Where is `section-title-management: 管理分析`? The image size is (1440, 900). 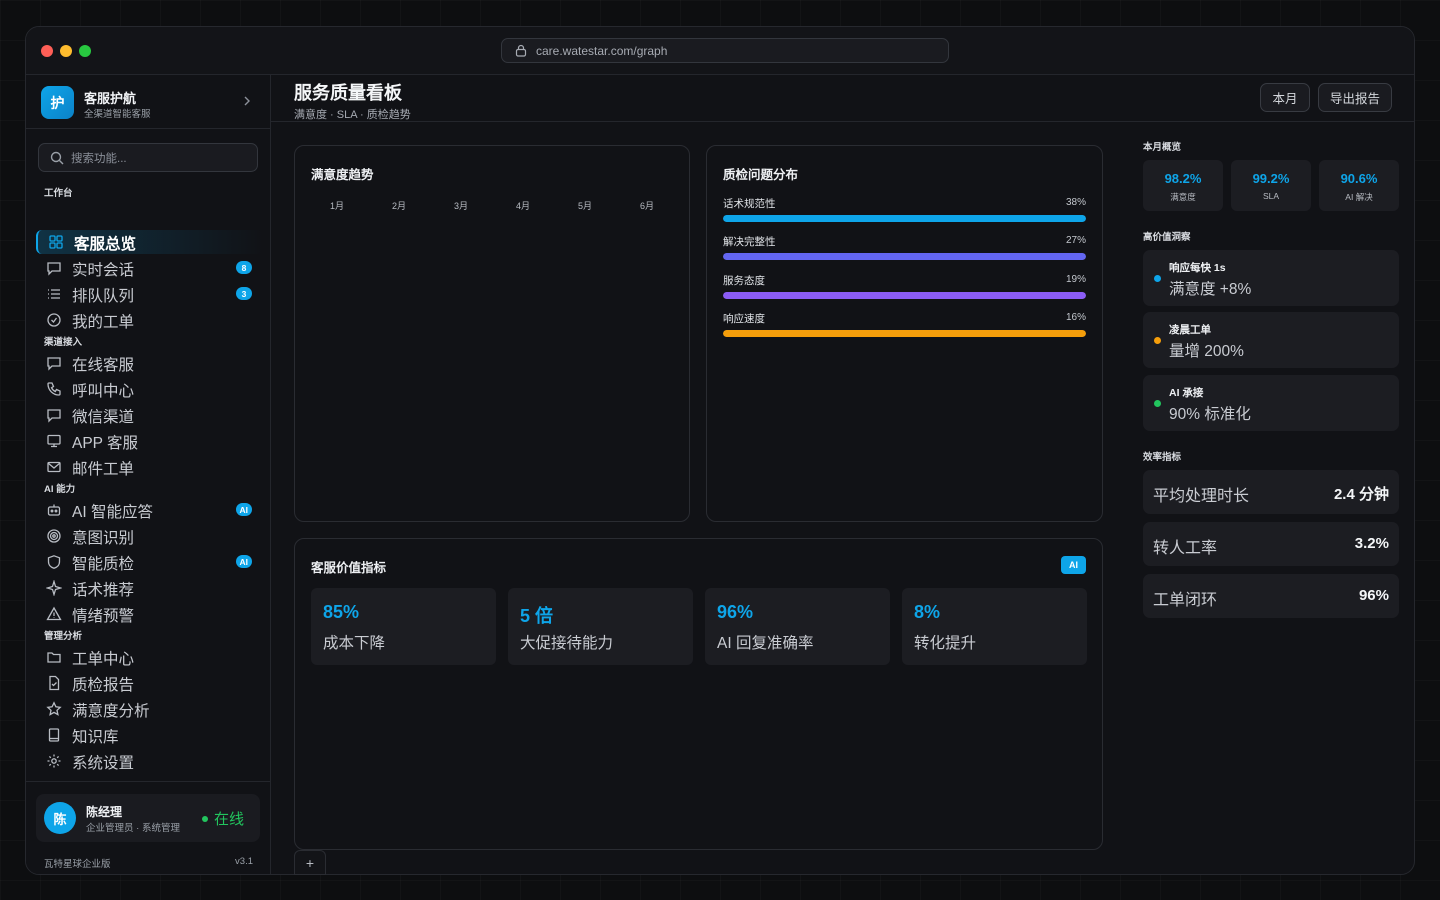 section-title-management: 管理分析 is located at coordinates (63, 636).